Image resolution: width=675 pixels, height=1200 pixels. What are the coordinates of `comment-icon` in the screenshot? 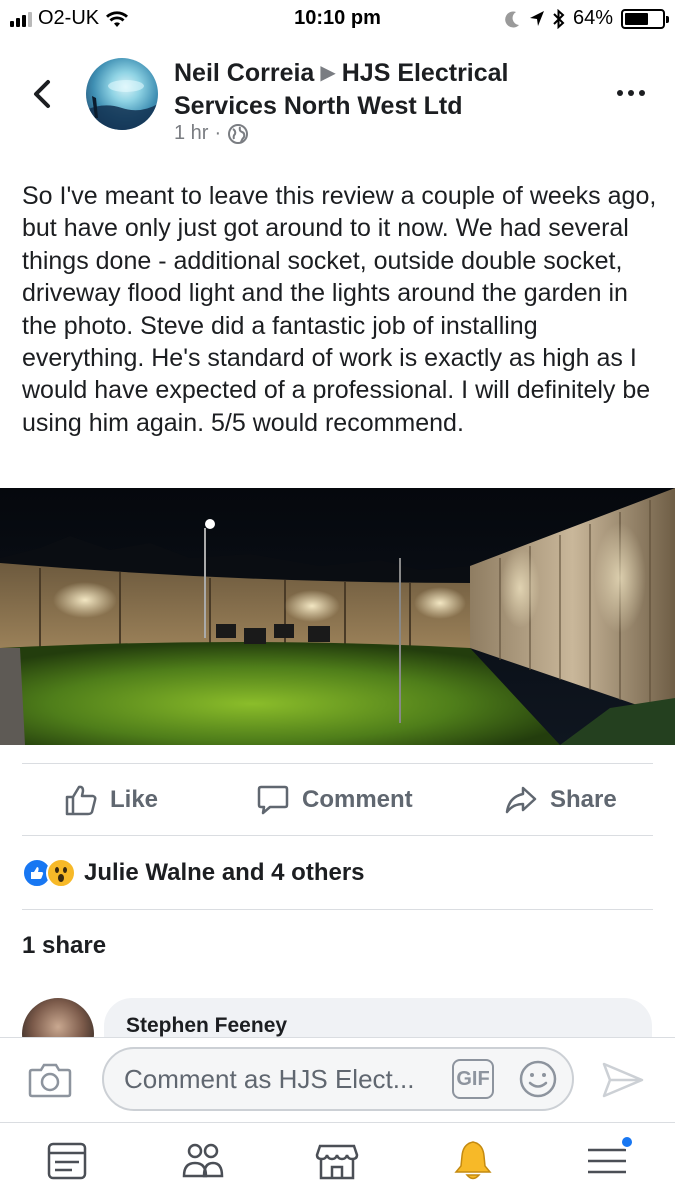 It's located at (273, 800).